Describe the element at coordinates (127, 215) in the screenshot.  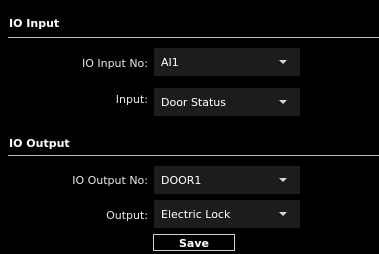
I see `output-label: Output:` at that location.